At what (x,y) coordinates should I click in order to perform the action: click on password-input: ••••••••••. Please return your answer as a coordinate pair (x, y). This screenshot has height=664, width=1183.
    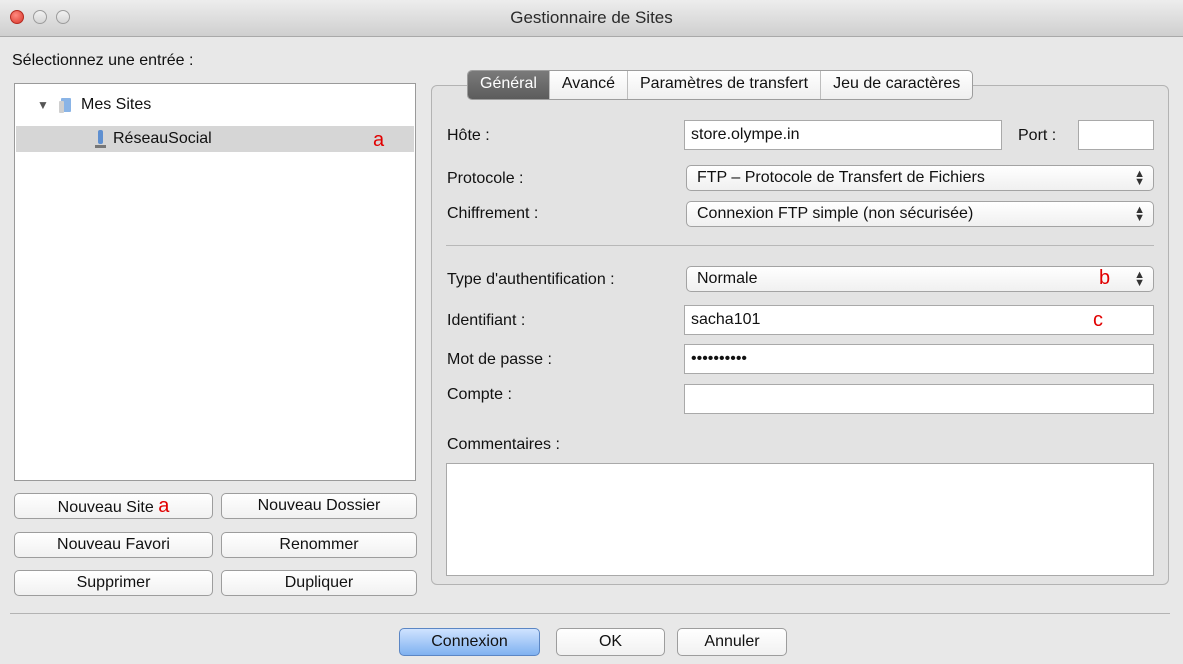
    Looking at the image, I should click on (919, 359).